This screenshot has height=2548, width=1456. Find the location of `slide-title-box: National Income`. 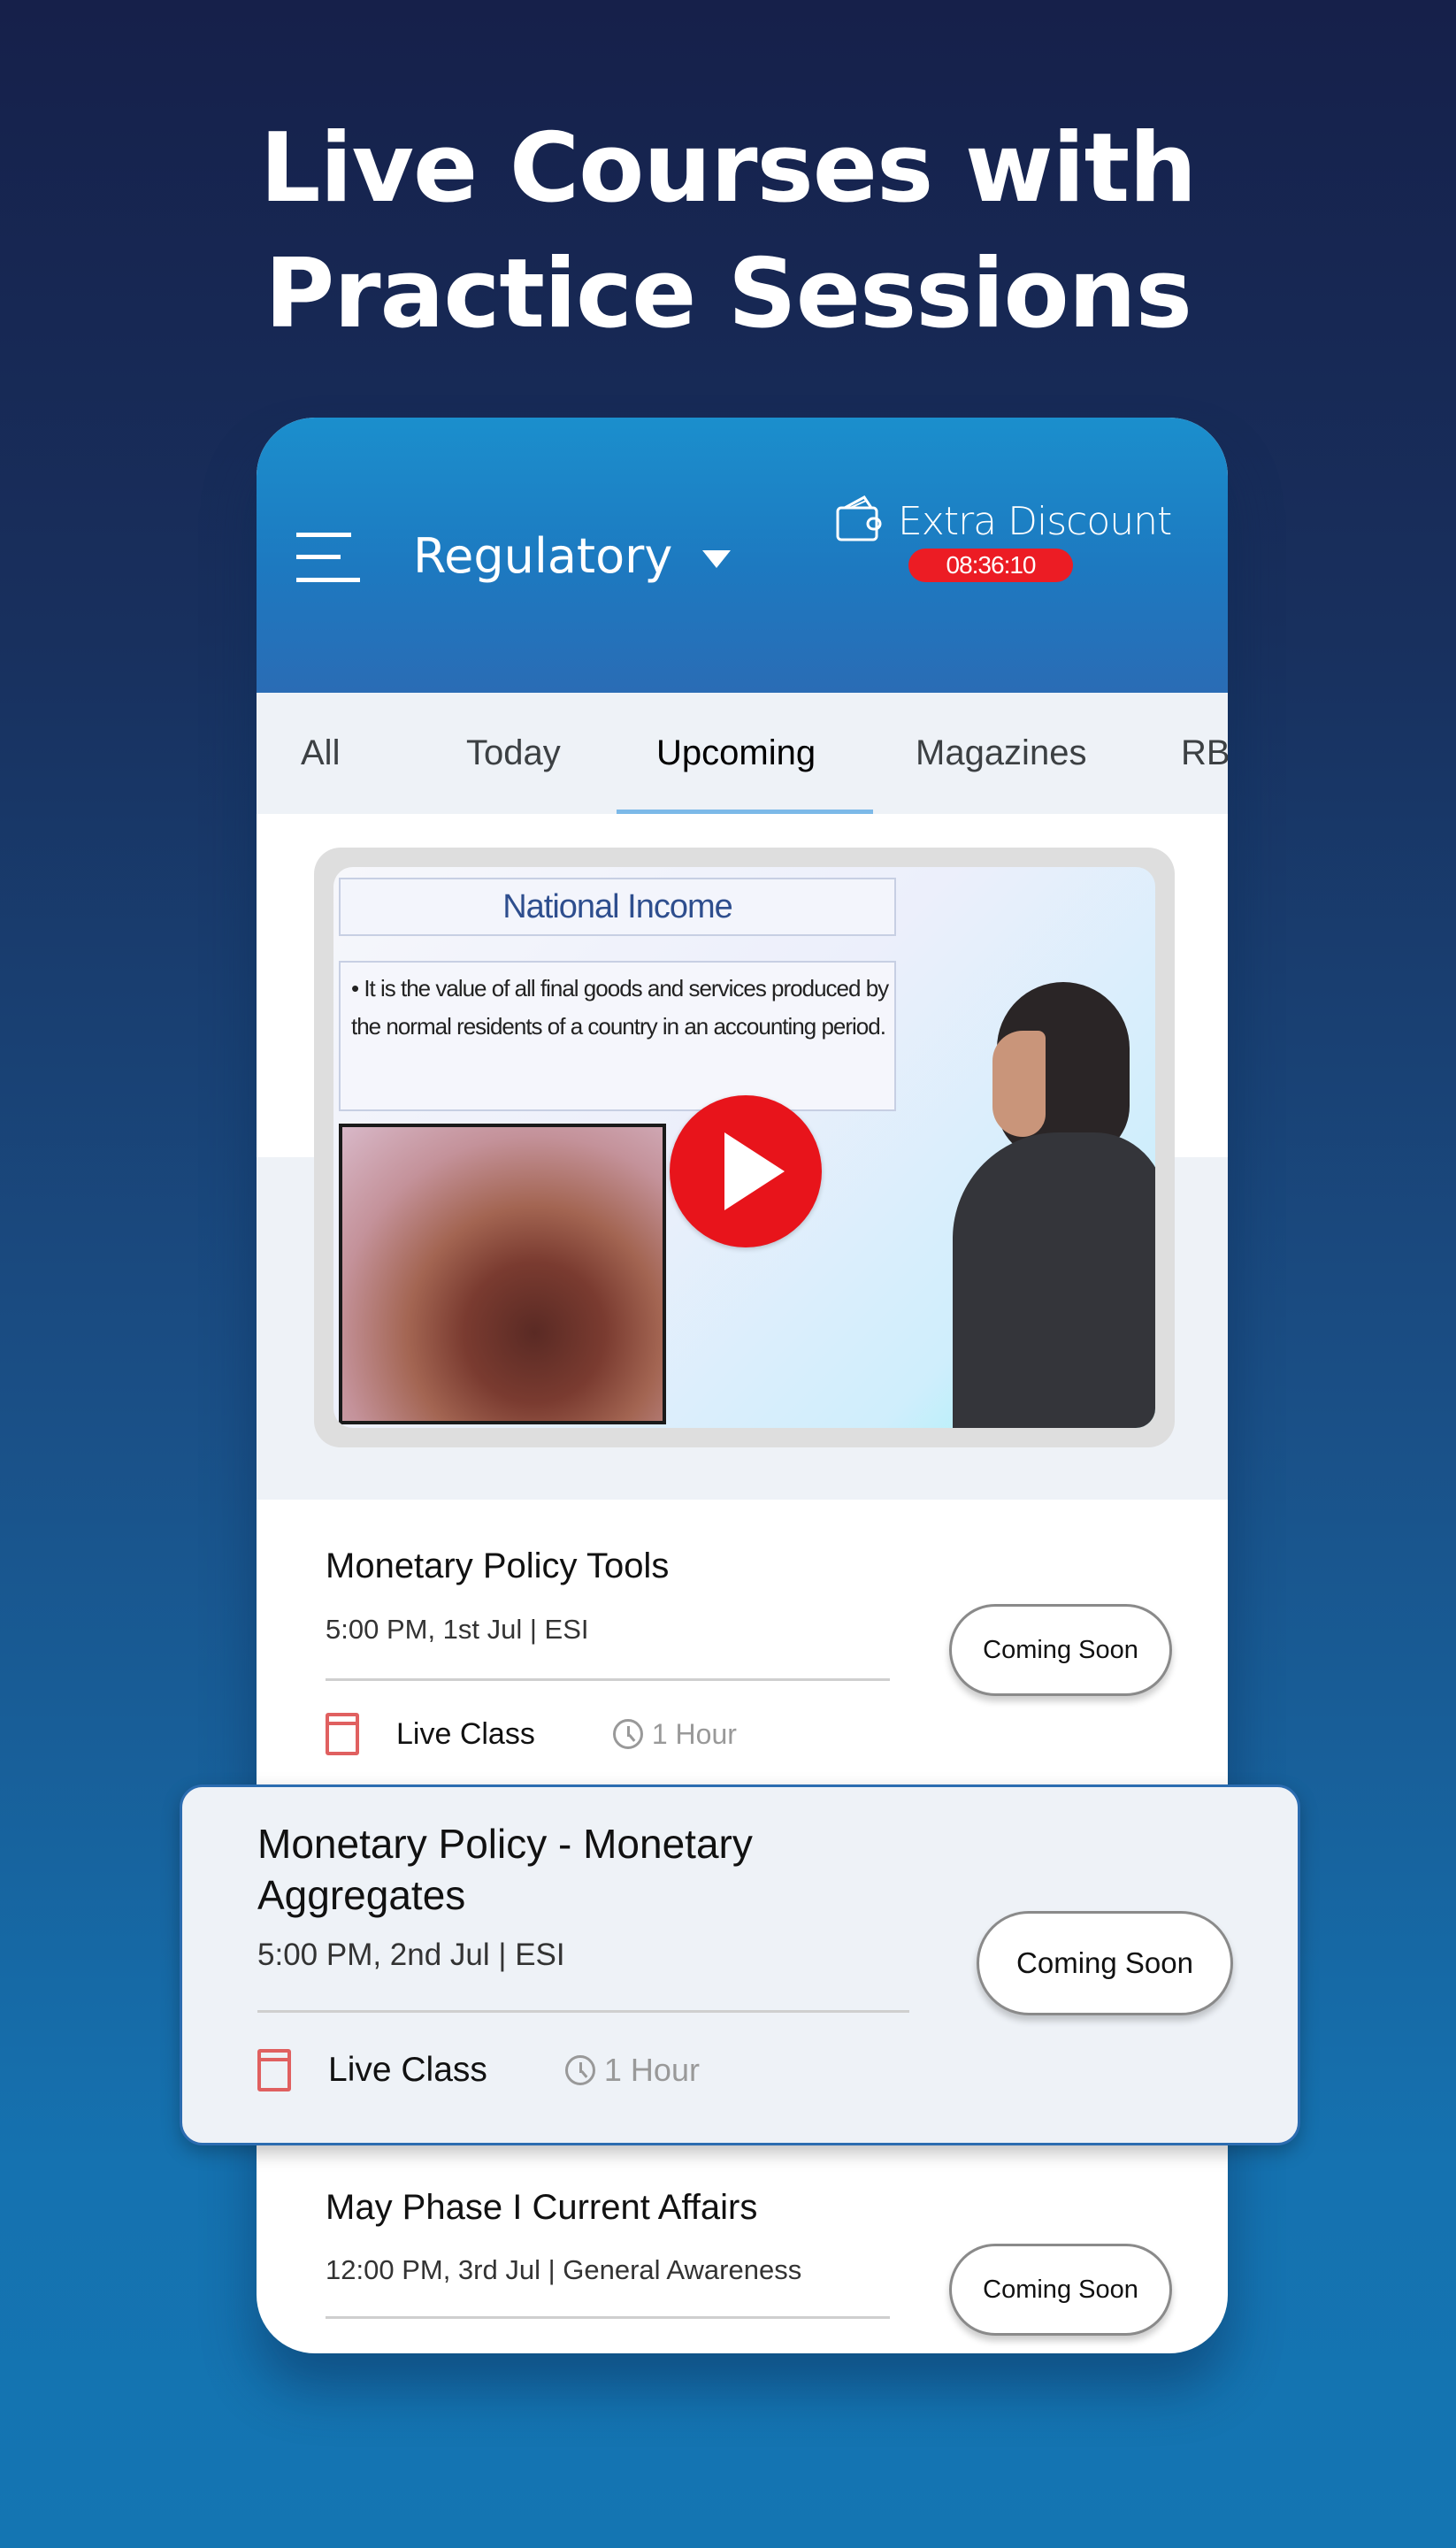

slide-title-box: National Income is located at coordinates (617, 907).